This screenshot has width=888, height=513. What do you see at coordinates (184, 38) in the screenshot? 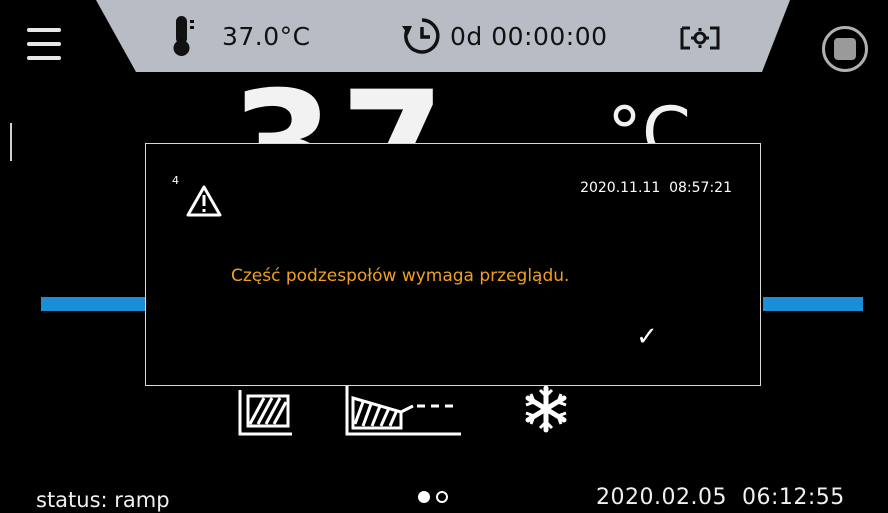
I see `thermometer-icon` at bounding box center [184, 38].